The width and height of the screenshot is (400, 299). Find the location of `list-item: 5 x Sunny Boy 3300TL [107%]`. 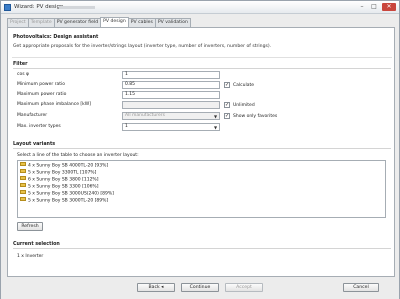

list-item: 5 x Sunny Boy 3300TL [107%] is located at coordinates (58, 172).